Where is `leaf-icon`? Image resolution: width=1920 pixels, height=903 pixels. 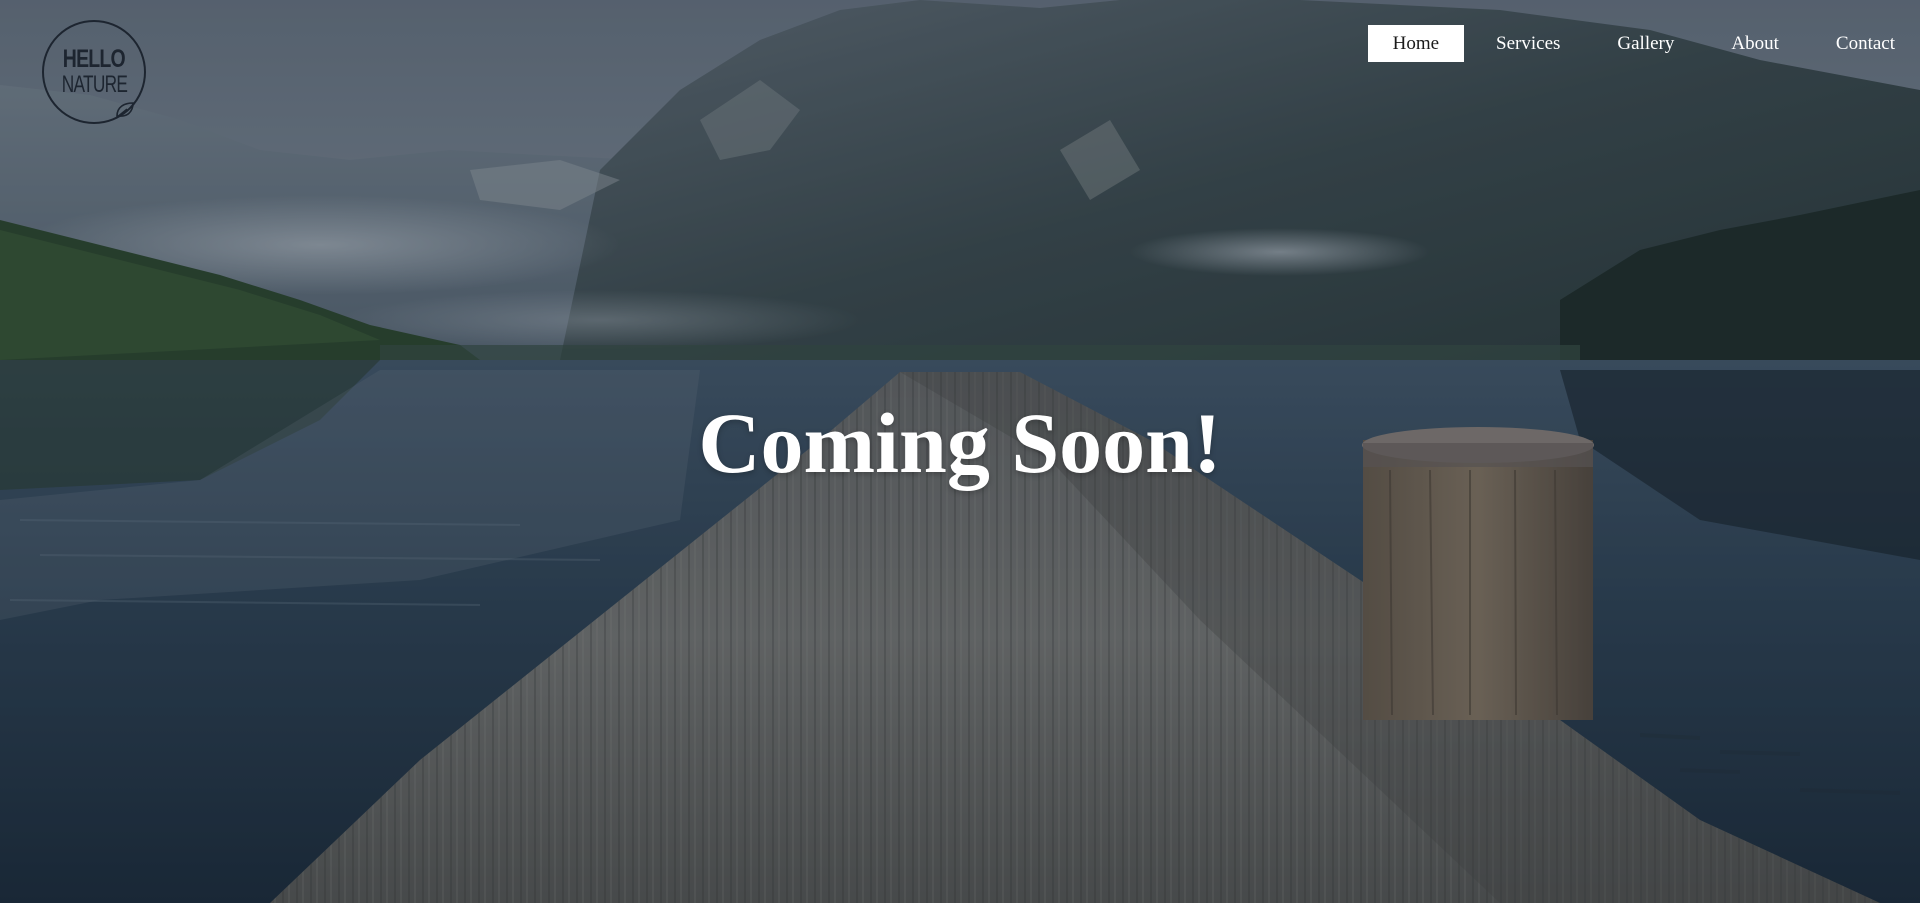 leaf-icon is located at coordinates (125, 110).